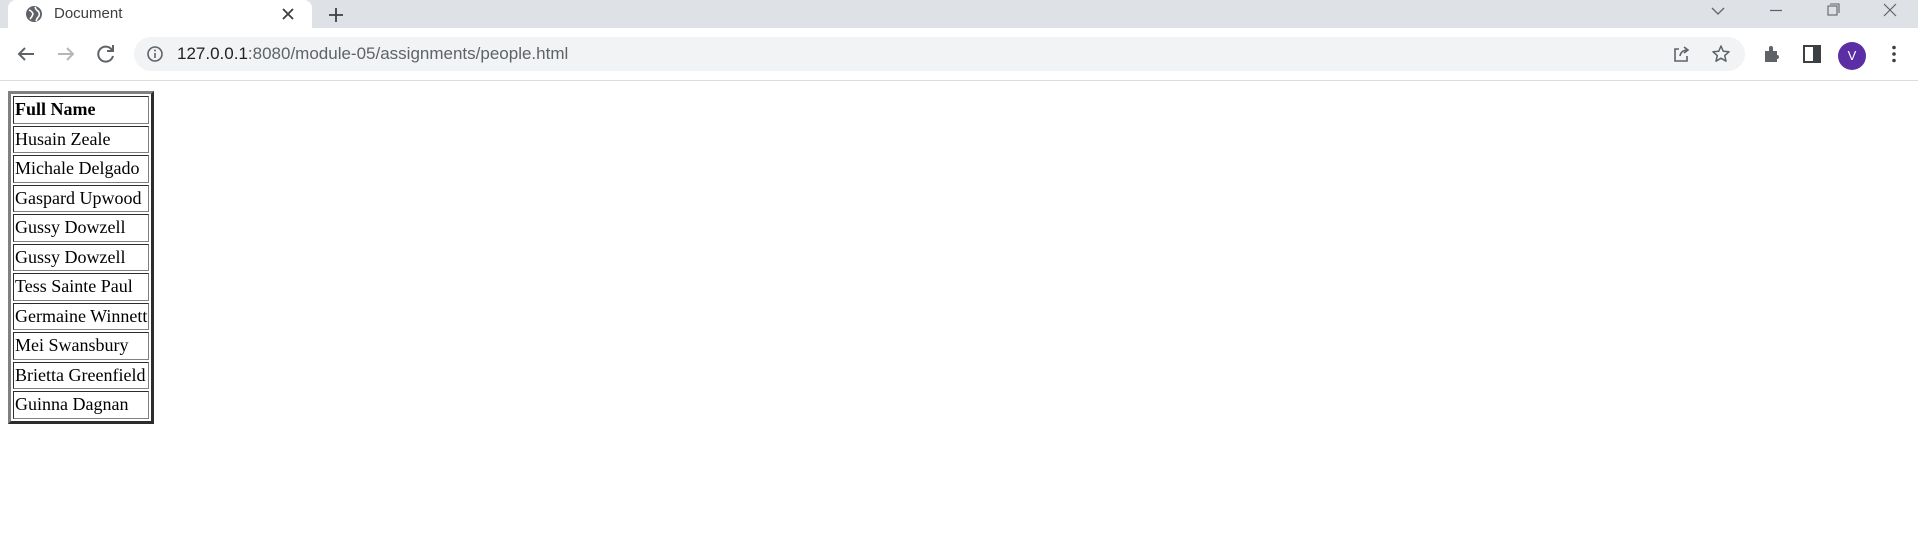 This screenshot has width=1918, height=537. I want to click on full-name-cell: Michale Delgado, so click(81, 169).